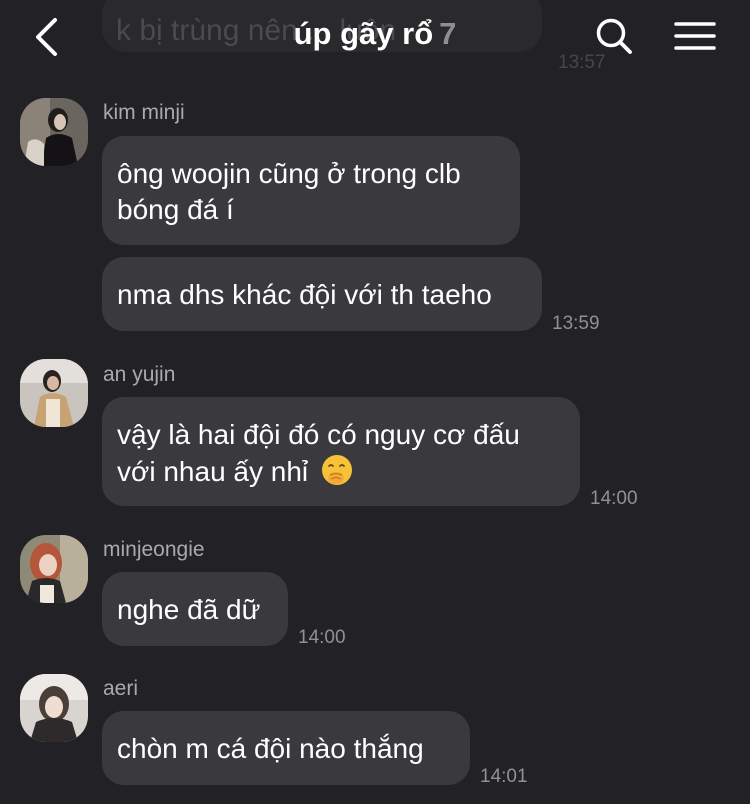 Image resolution: width=750 pixels, height=804 pixels. I want to click on hamburger-menu-icon, so click(695, 36).